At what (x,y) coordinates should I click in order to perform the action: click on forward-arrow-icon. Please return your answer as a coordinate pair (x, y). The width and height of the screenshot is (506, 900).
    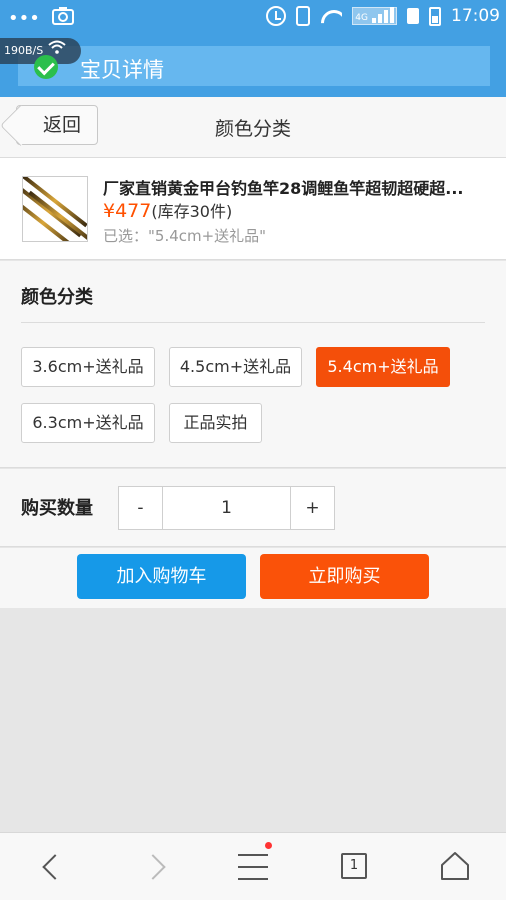
    Looking at the image, I should click on (160, 866).